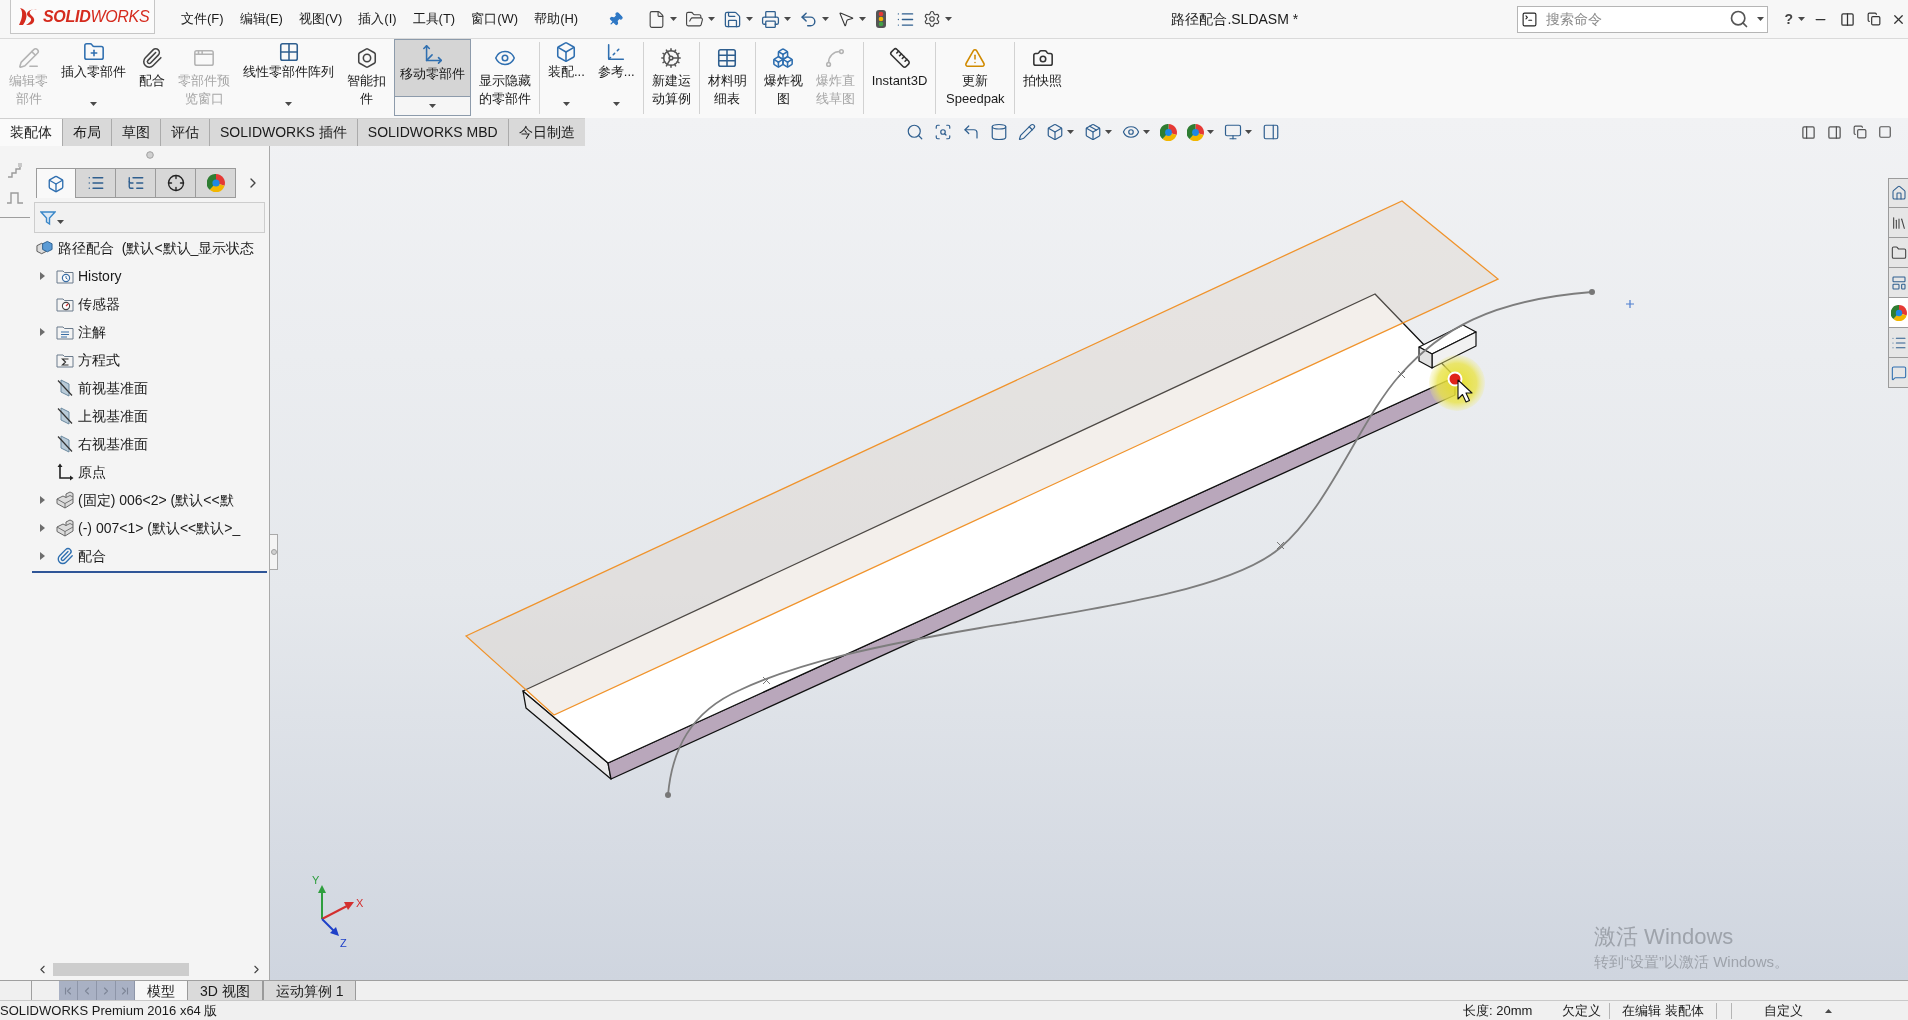 The image size is (1908, 1020). What do you see at coordinates (135, 132) in the screenshot?
I see `ribbon-tab: 草图` at bounding box center [135, 132].